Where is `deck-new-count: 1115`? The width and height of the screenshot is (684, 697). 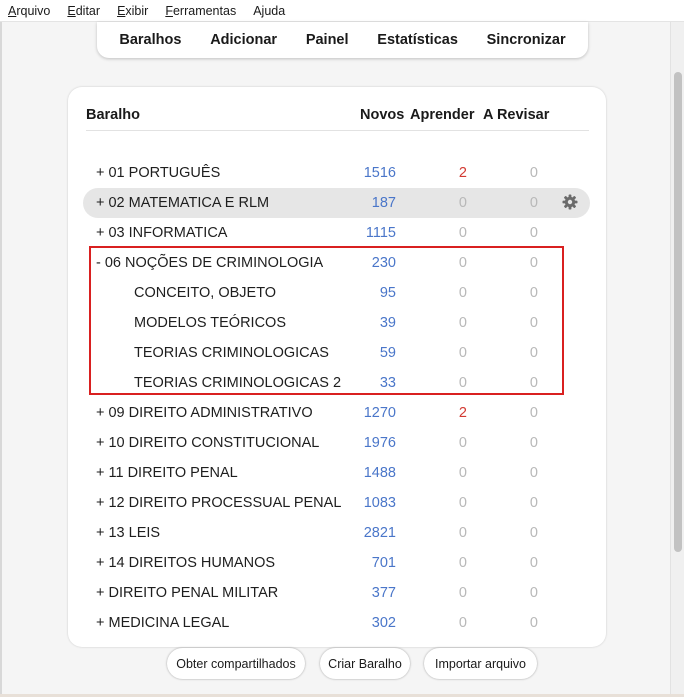 deck-new-count: 1115 is located at coordinates (380, 233).